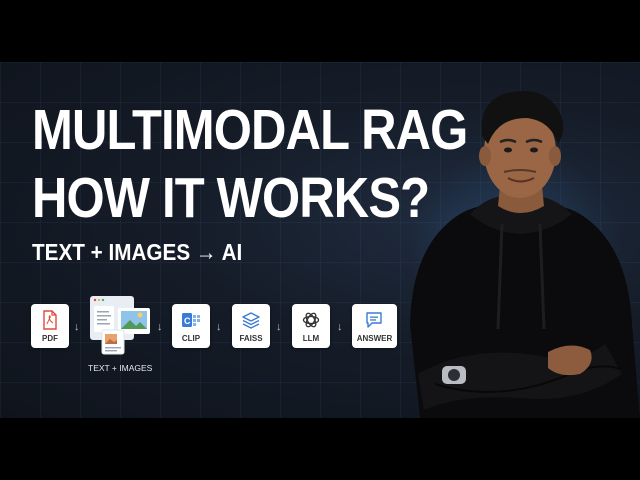 The width and height of the screenshot is (640, 480). Describe the element at coordinates (311, 338) in the screenshot. I see `pipeline-step-label: LLM` at that location.